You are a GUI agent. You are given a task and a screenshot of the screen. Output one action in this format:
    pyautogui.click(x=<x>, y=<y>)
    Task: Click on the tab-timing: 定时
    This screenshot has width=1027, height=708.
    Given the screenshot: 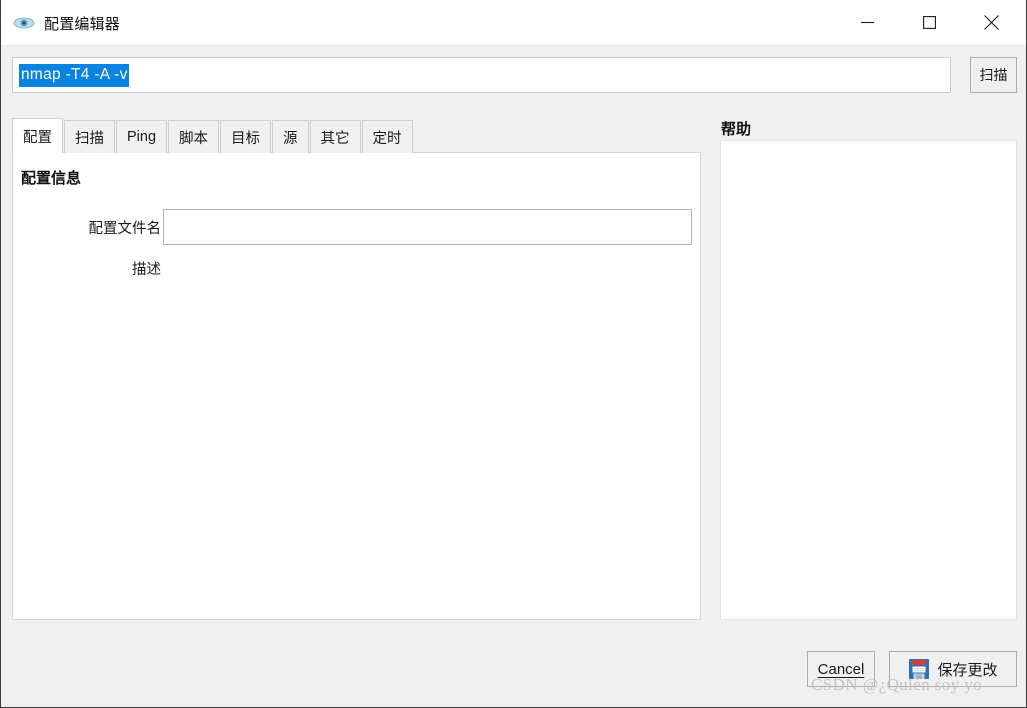 What is the action you would take?
    pyautogui.click(x=387, y=136)
    